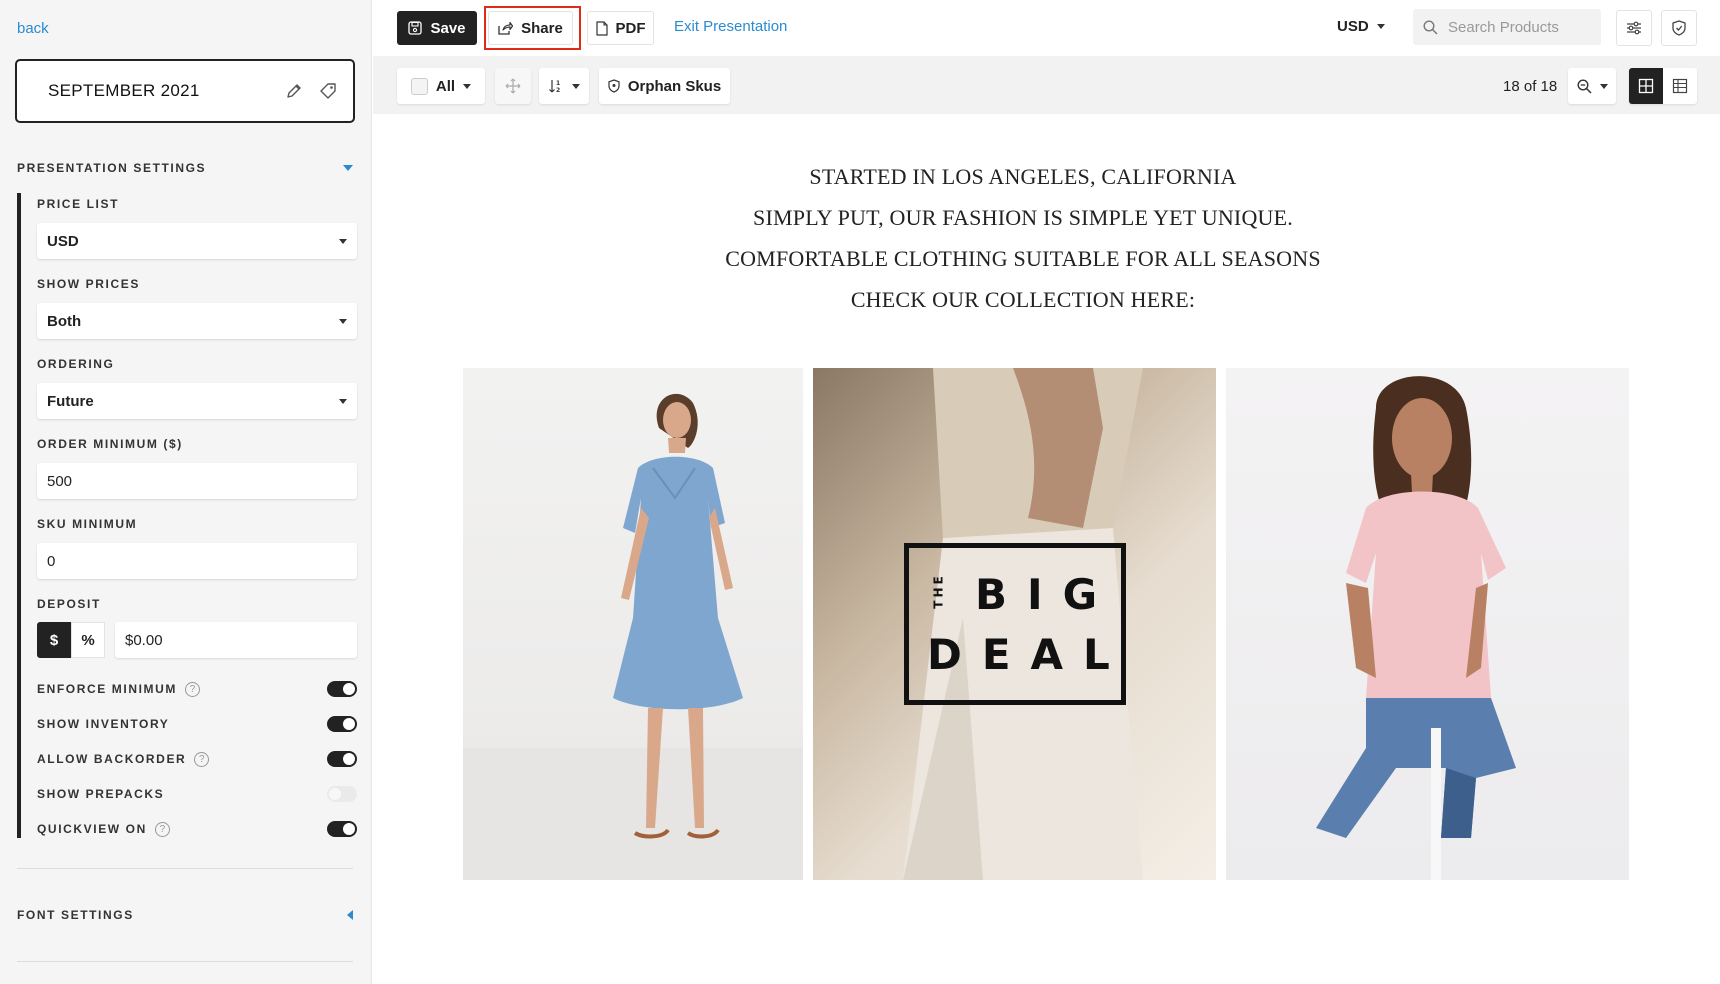 The image size is (1720, 984). What do you see at coordinates (54, 640) in the screenshot?
I see `deposit-dollar-button: $` at bounding box center [54, 640].